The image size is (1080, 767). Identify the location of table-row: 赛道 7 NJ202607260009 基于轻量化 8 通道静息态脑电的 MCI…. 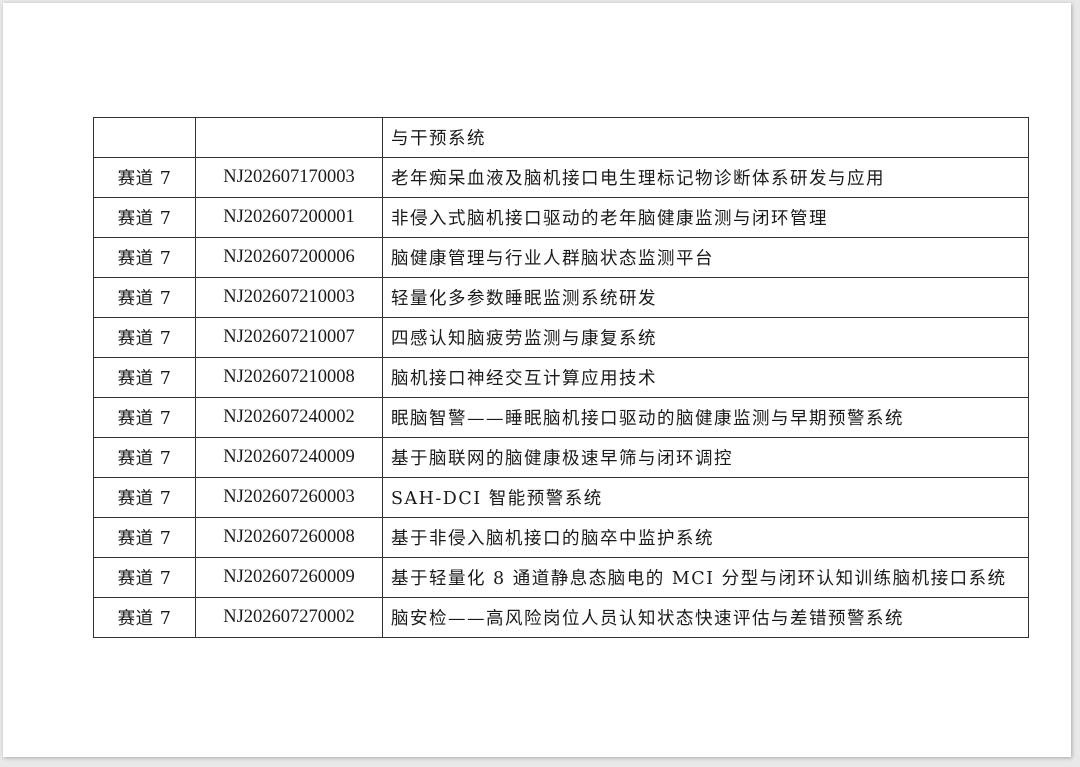
(561, 577).